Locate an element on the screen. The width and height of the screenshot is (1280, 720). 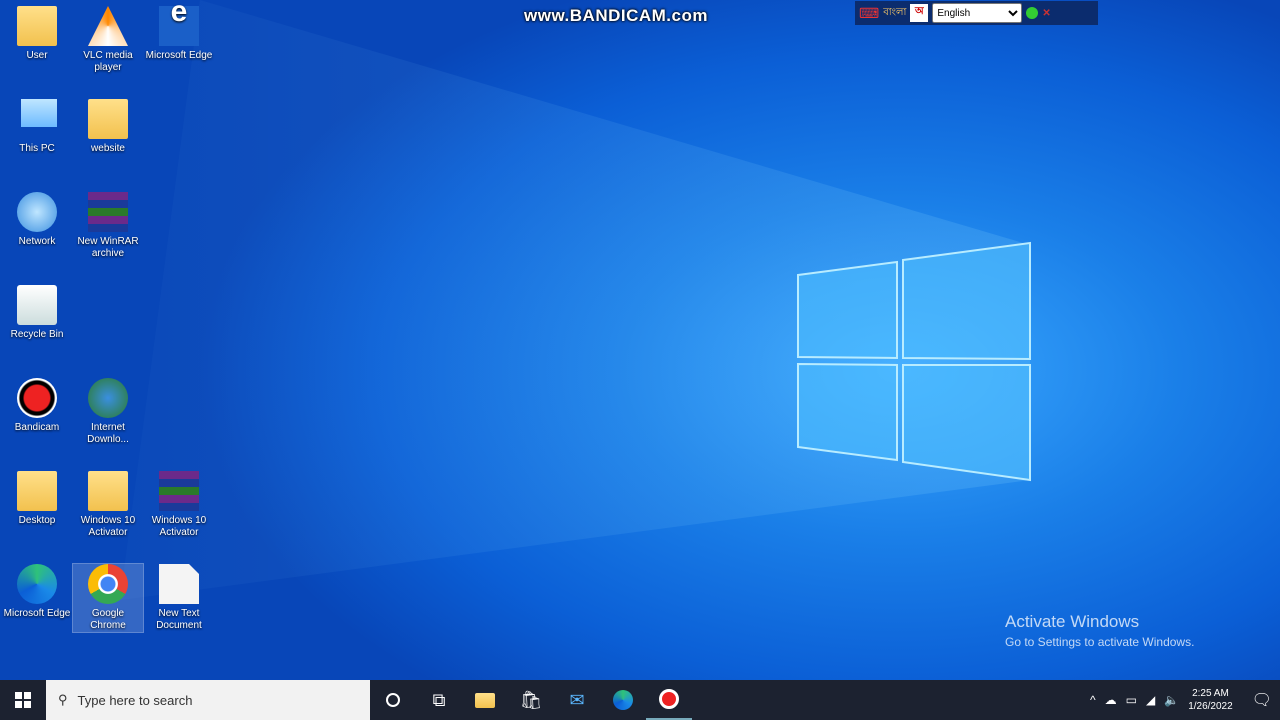
user-folder-icon is located at coordinates (37, 26).